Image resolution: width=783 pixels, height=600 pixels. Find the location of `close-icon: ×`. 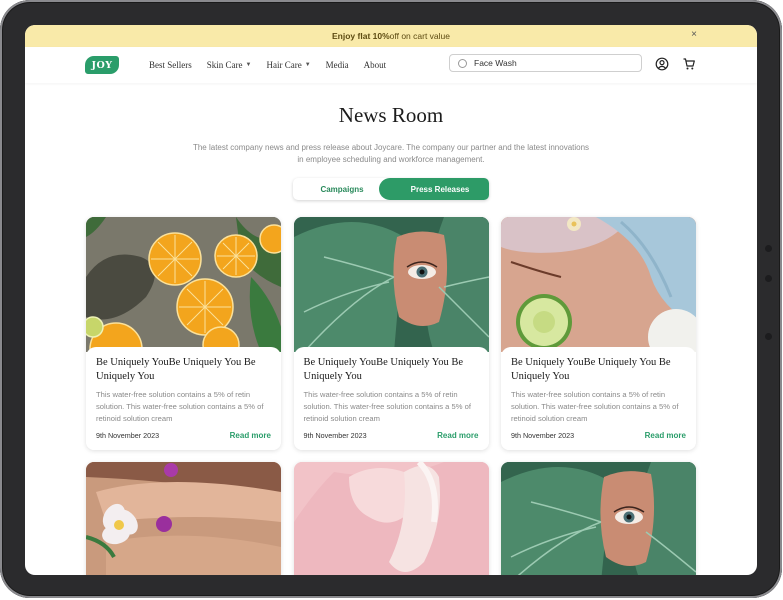

close-icon: × is located at coordinates (694, 34).